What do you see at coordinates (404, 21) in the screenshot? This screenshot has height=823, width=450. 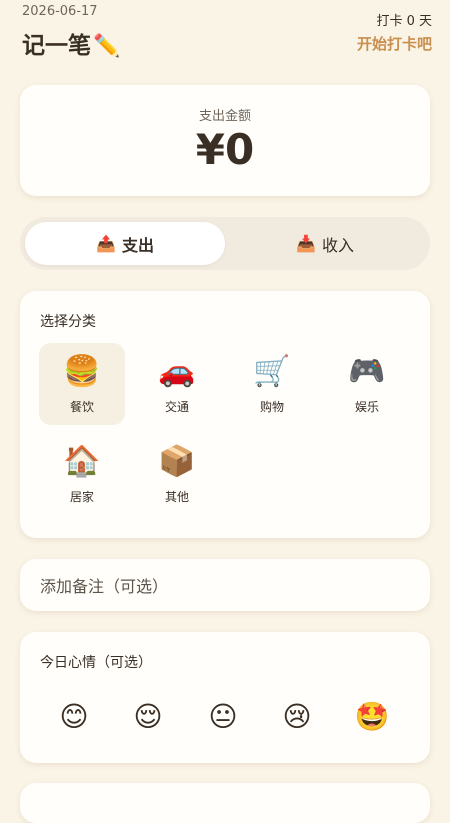 I see `streak-counter: 打卡 0 天` at bounding box center [404, 21].